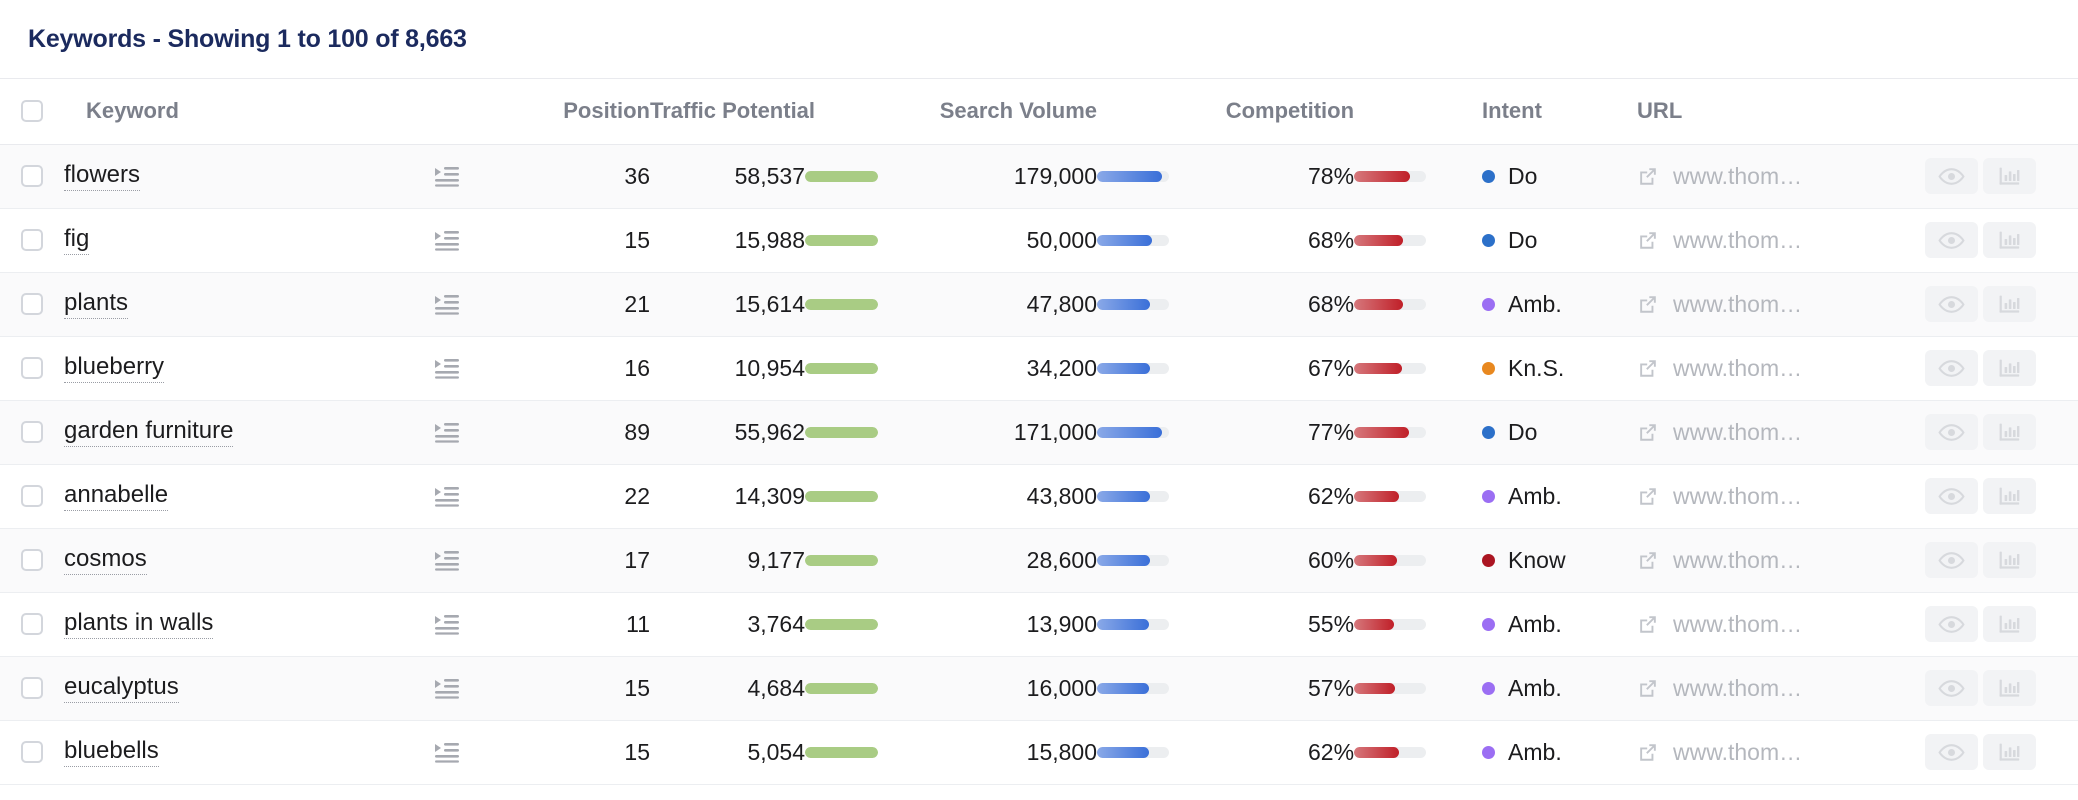  Describe the element at coordinates (111, 753) in the screenshot. I see `keyword-link: bluebells` at that location.